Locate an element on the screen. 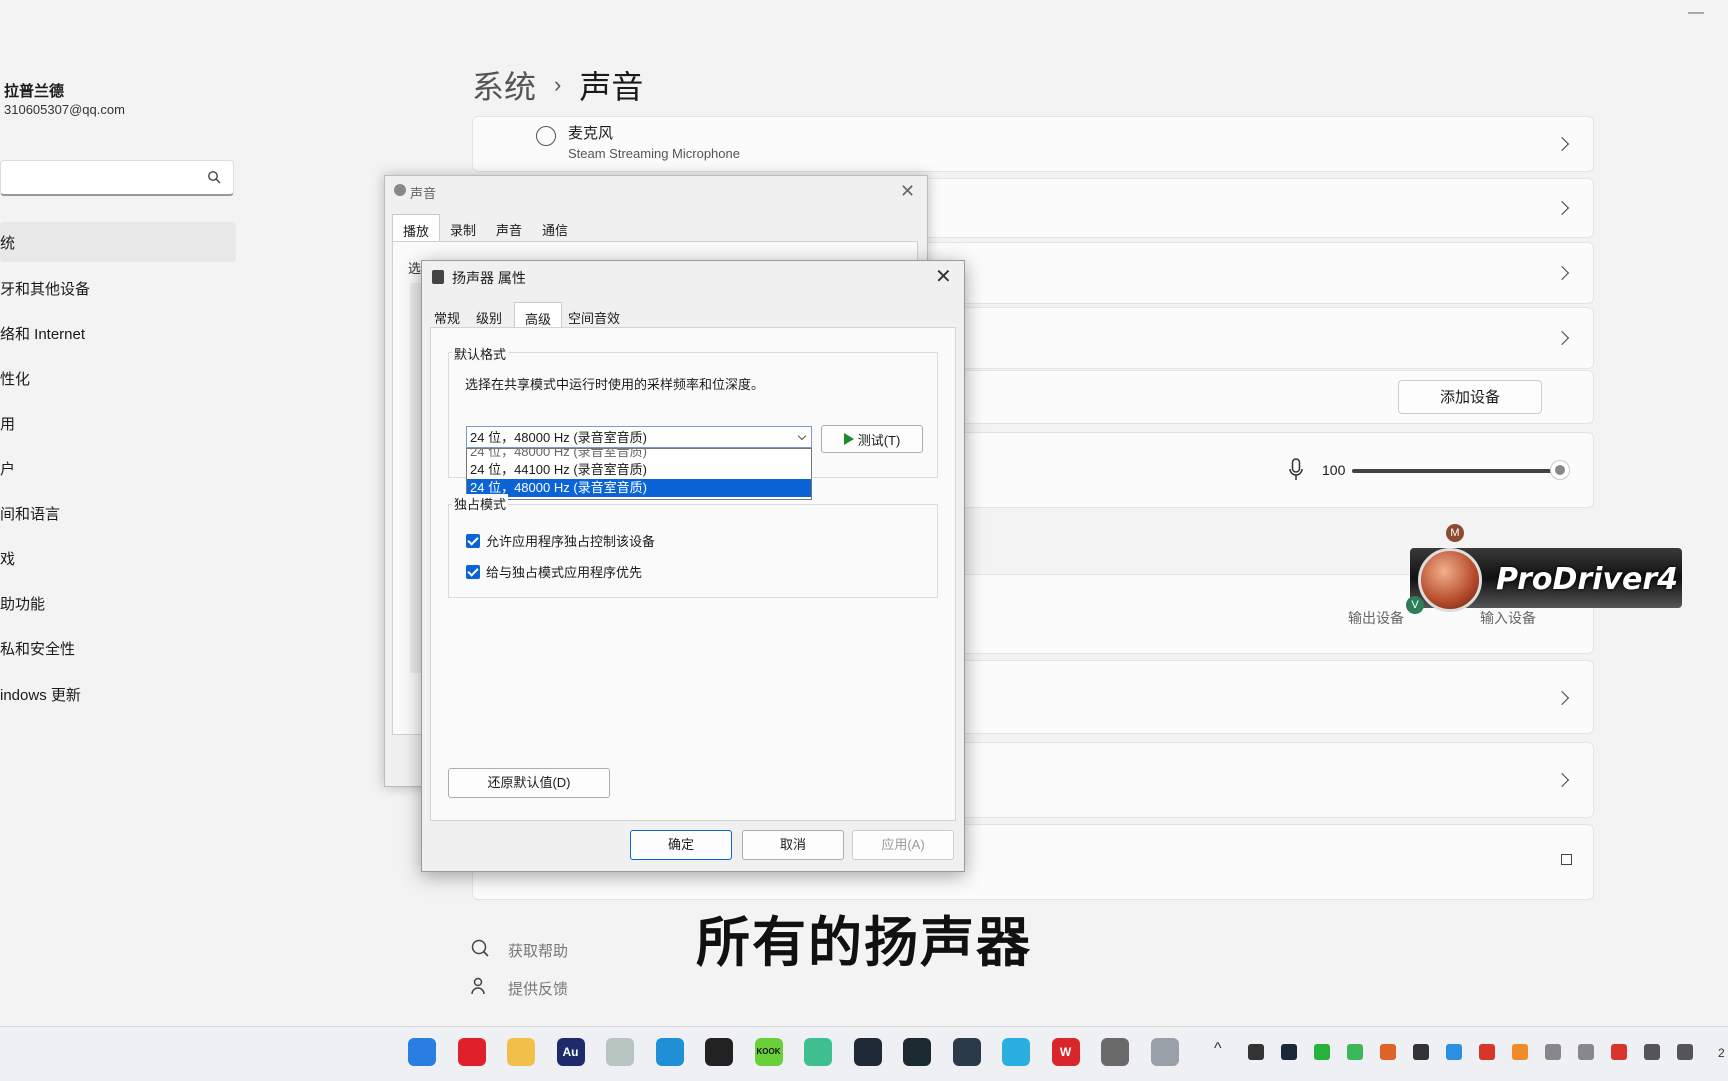 Image resolution: width=1728 pixels, height=1081 pixels. taskbar-app-app-green is located at coordinates (818, 1052).